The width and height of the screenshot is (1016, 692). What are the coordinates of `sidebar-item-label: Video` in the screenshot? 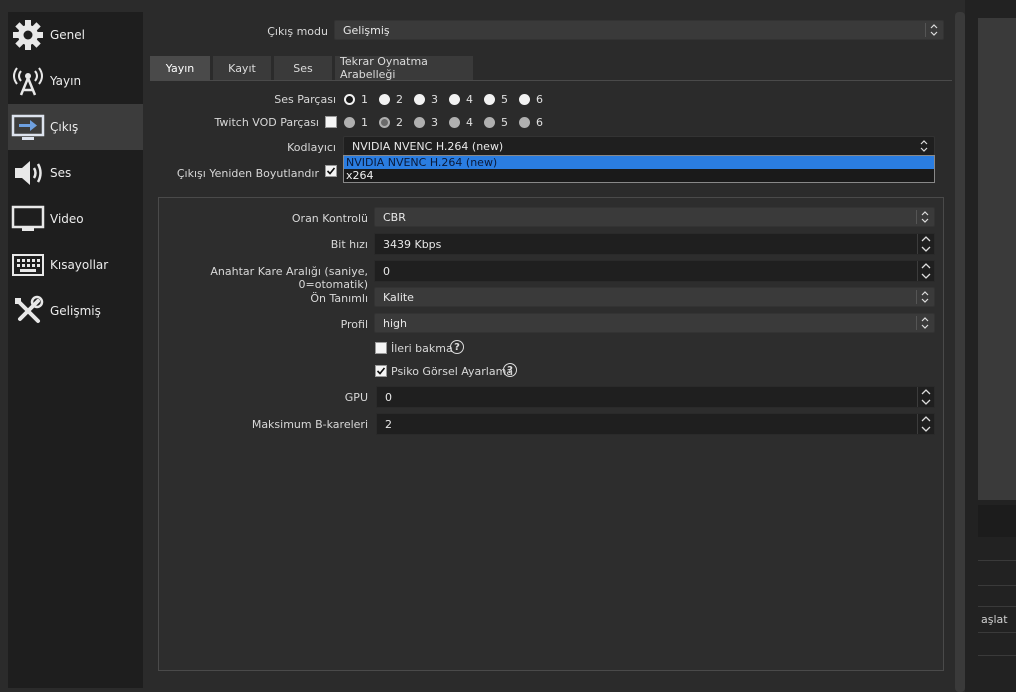 It's located at (67, 219).